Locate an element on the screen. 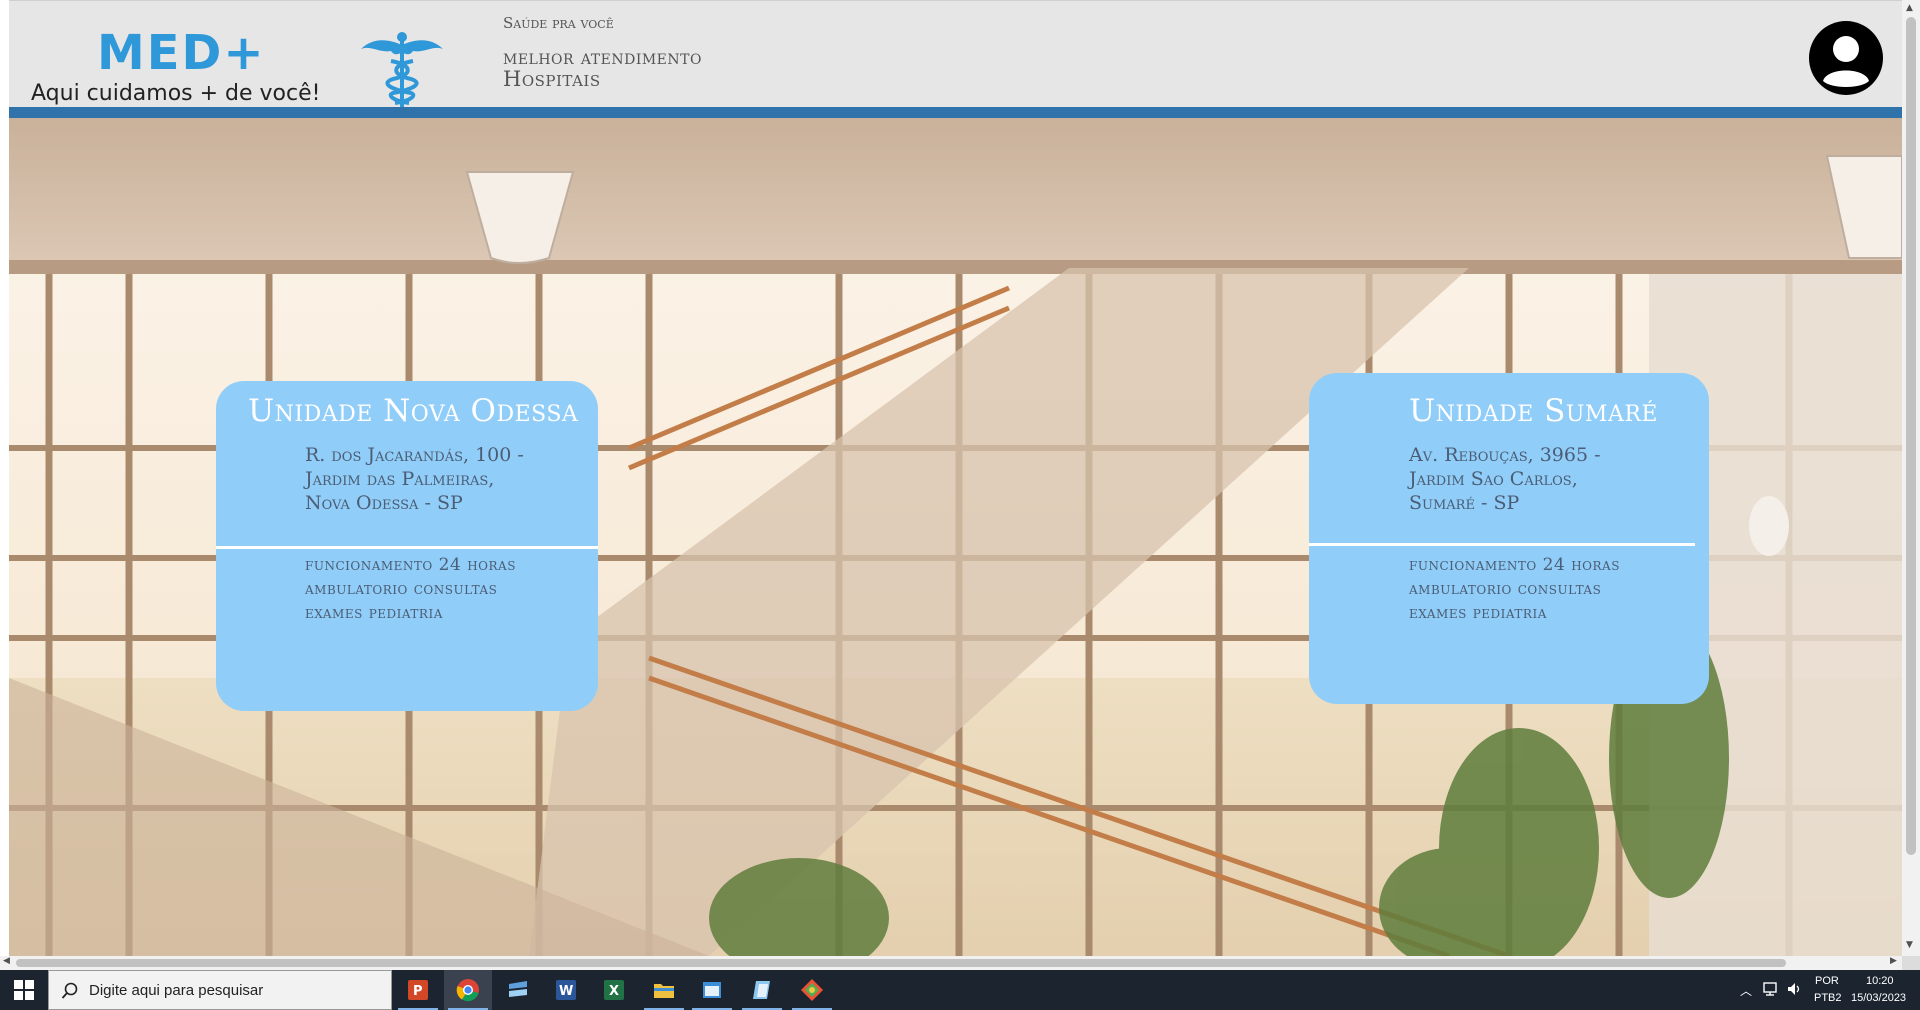 This screenshot has width=1920, height=1010. scroll-up-icon: ▲ is located at coordinates (1909, 8).